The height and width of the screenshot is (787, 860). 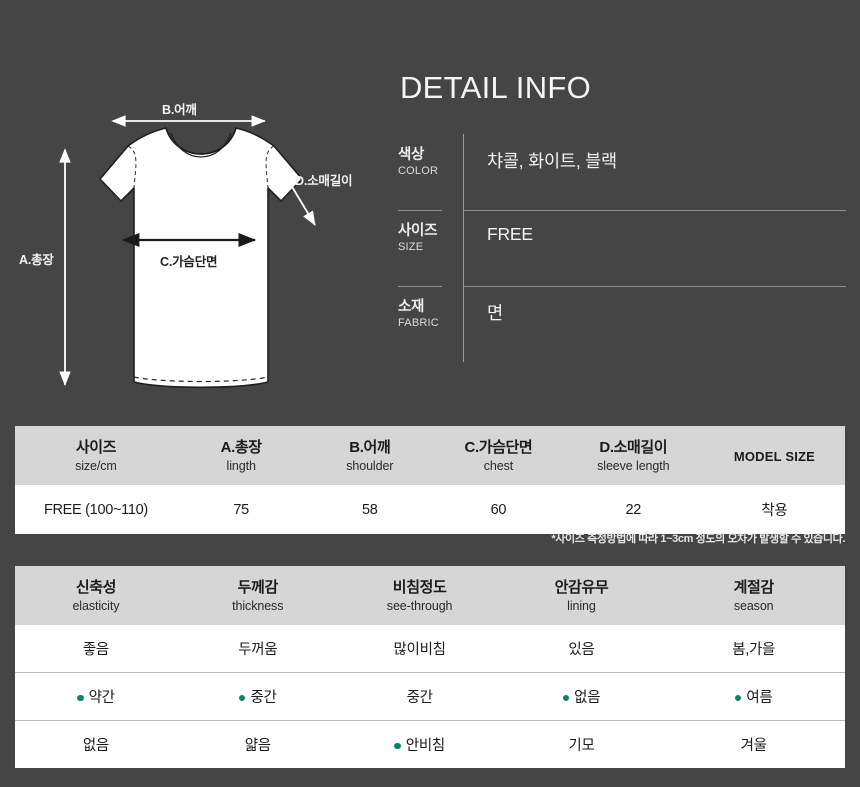 What do you see at coordinates (774, 510) in the screenshot?
I see `size-cell-model: 착용` at bounding box center [774, 510].